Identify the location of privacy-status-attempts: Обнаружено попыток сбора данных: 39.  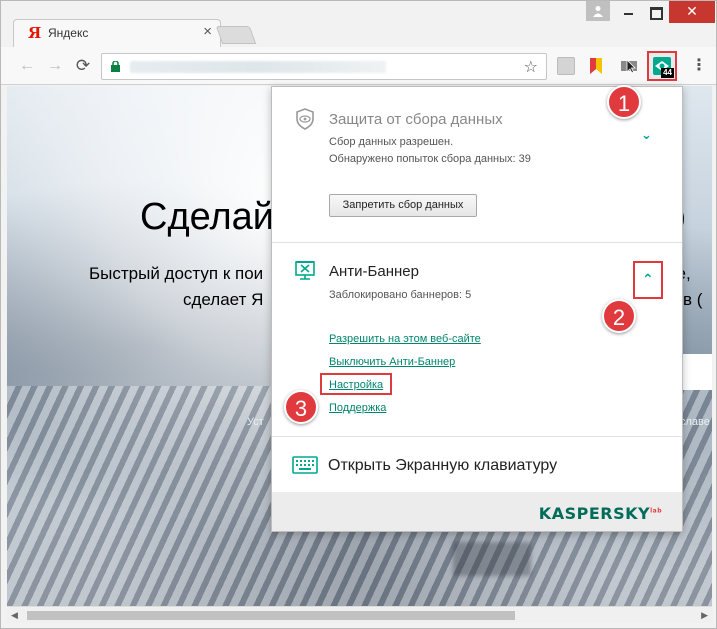
(430, 159).